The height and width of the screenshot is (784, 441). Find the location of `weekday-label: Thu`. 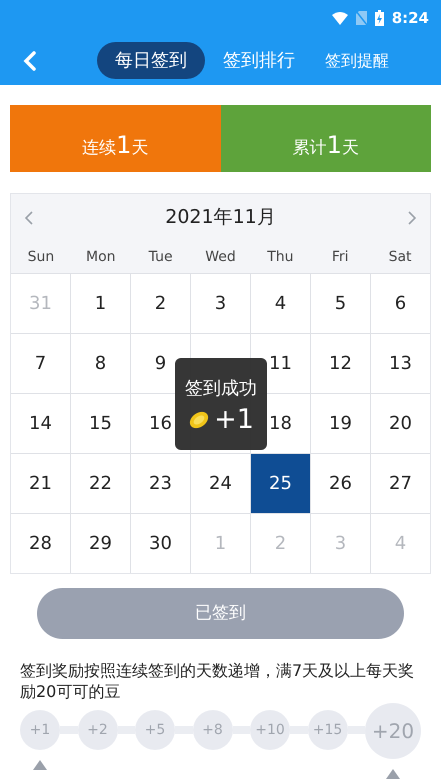

weekday-label: Thu is located at coordinates (280, 257).